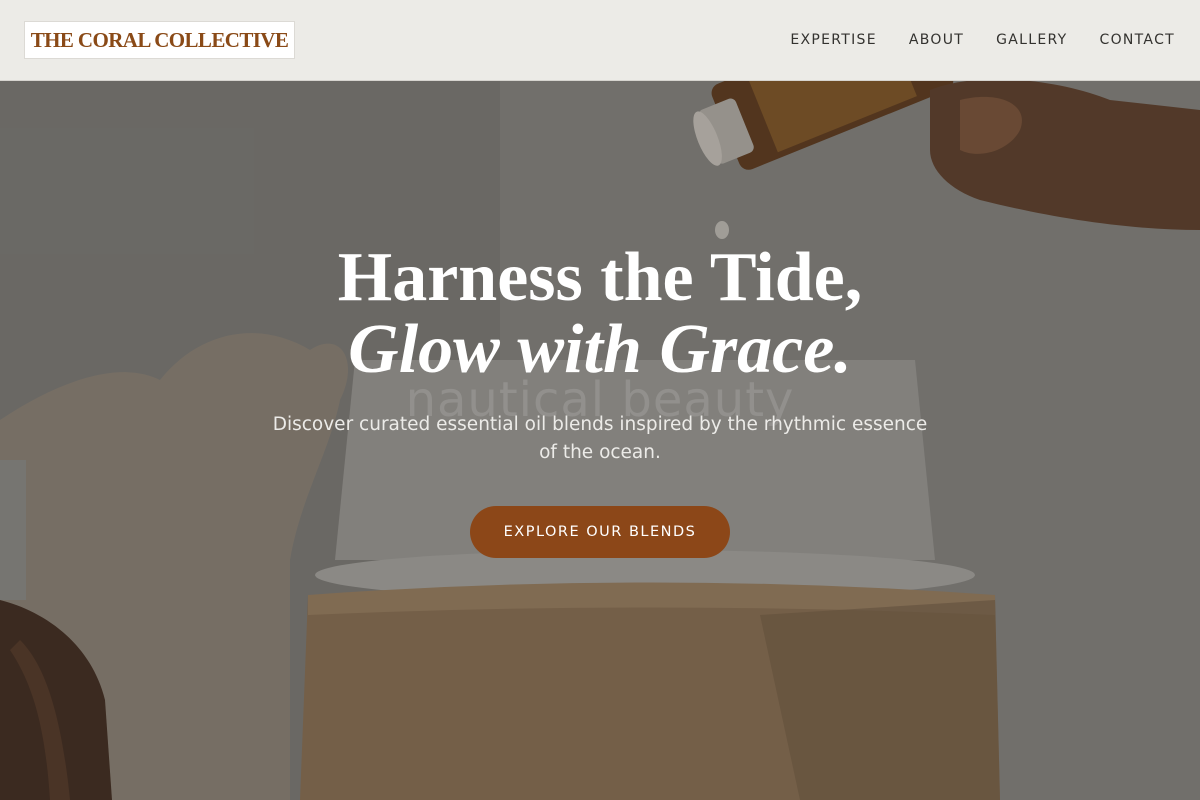 This screenshot has width=1200, height=800. What do you see at coordinates (1031, 40) in the screenshot?
I see `nav-link-gallery: GALLERY` at bounding box center [1031, 40].